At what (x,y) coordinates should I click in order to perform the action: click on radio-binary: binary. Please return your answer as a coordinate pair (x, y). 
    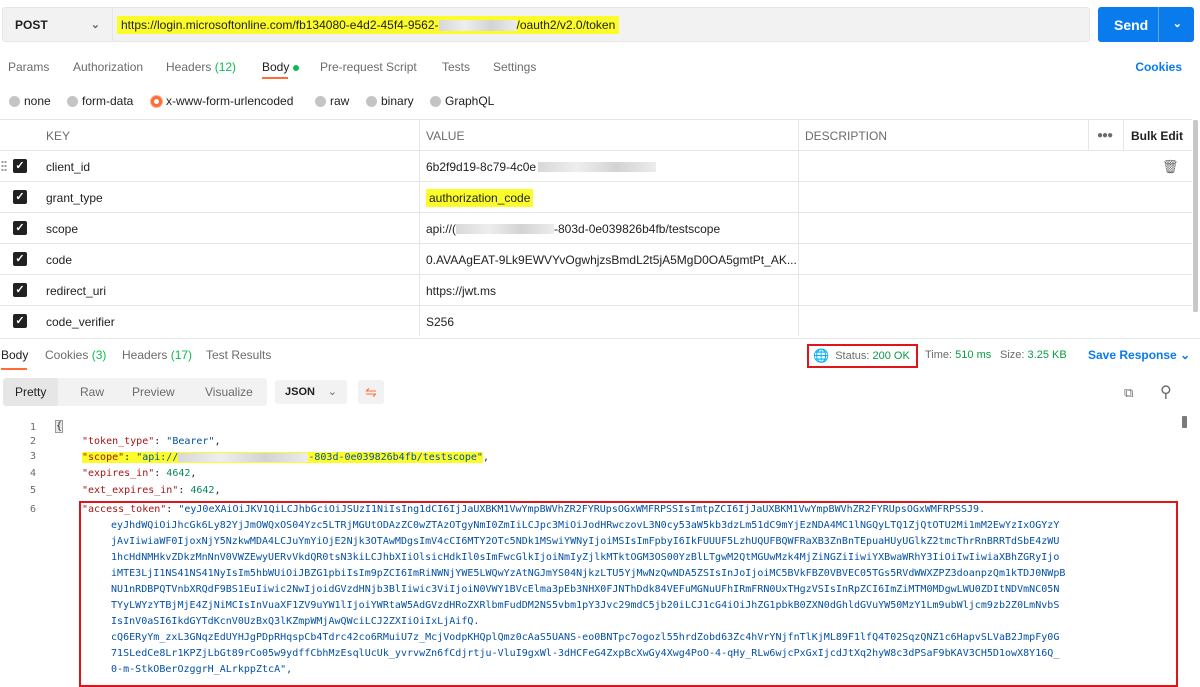
    Looking at the image, I should click on (390, 101).